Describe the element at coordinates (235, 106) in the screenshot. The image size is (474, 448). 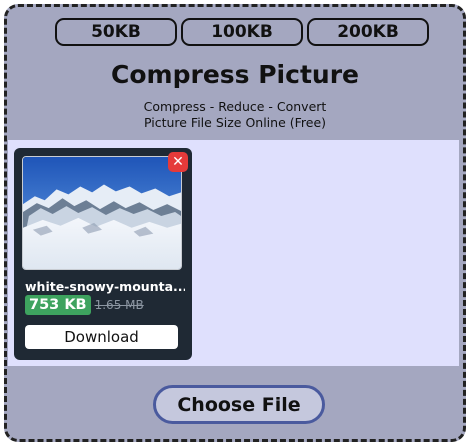
I see `subtitle-line-1: Compress - Reduce - Convert` at that location.